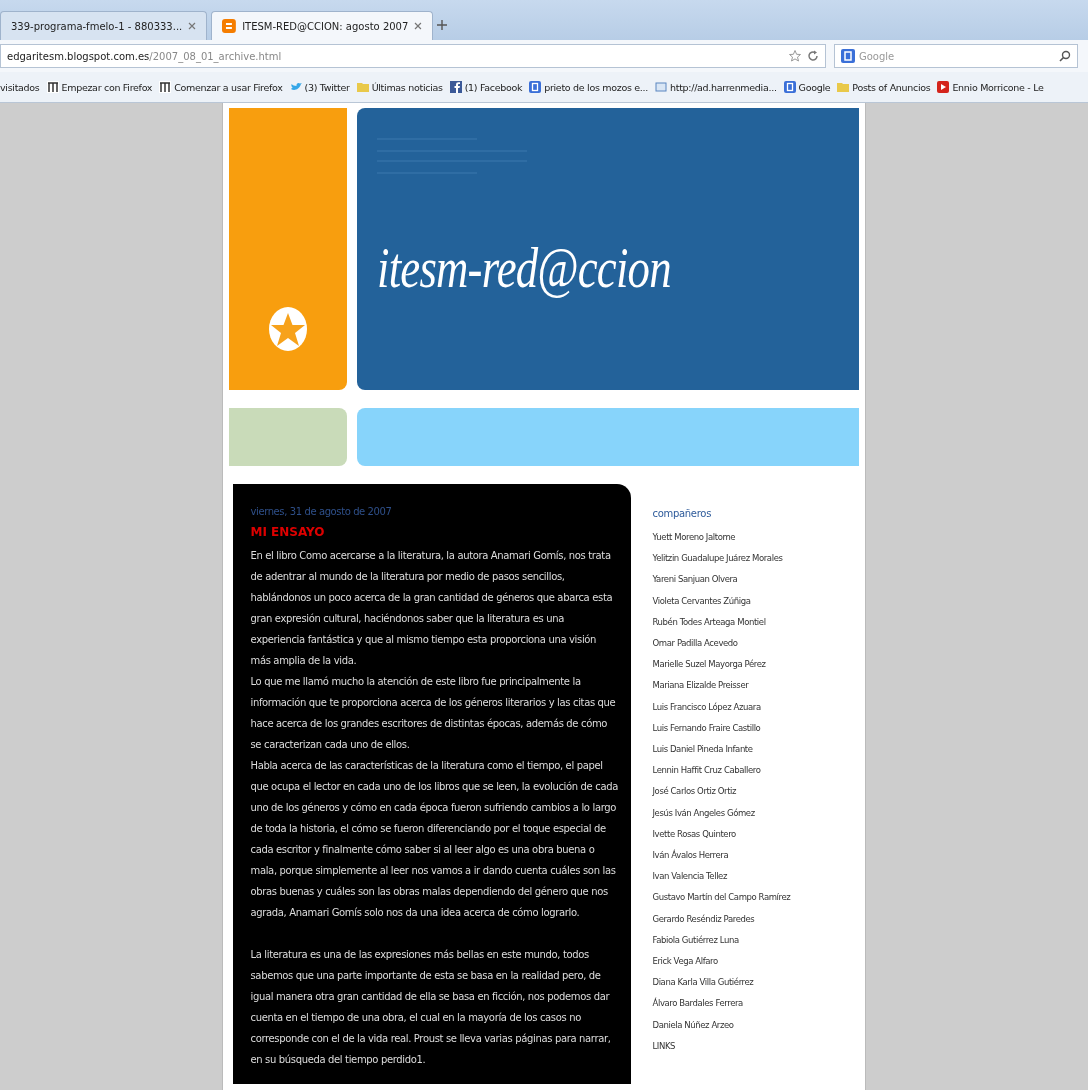 This screenshot has height=1090, width=1088. Describe the element at coordinates (795, 56) in the screenshot. I see `star-icon` at that location.